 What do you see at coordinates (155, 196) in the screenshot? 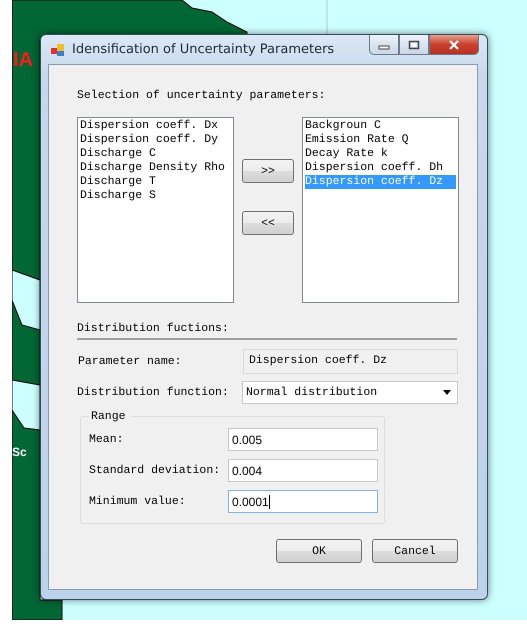
I see `list-item: Discharge S` at bounding box center [155, 196].